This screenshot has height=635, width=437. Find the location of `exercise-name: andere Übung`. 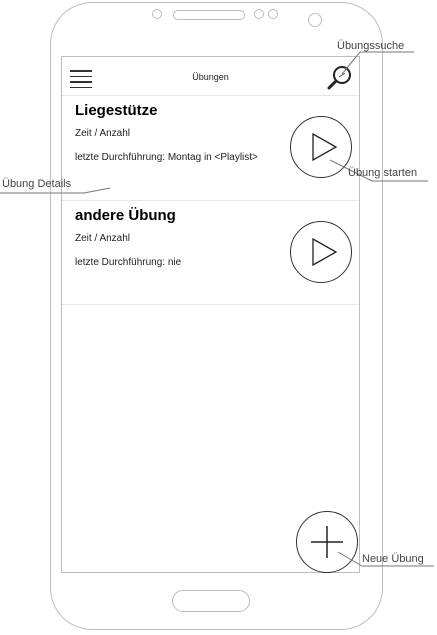

exercise-name: andere Übung is located at coordinates (125, 215).